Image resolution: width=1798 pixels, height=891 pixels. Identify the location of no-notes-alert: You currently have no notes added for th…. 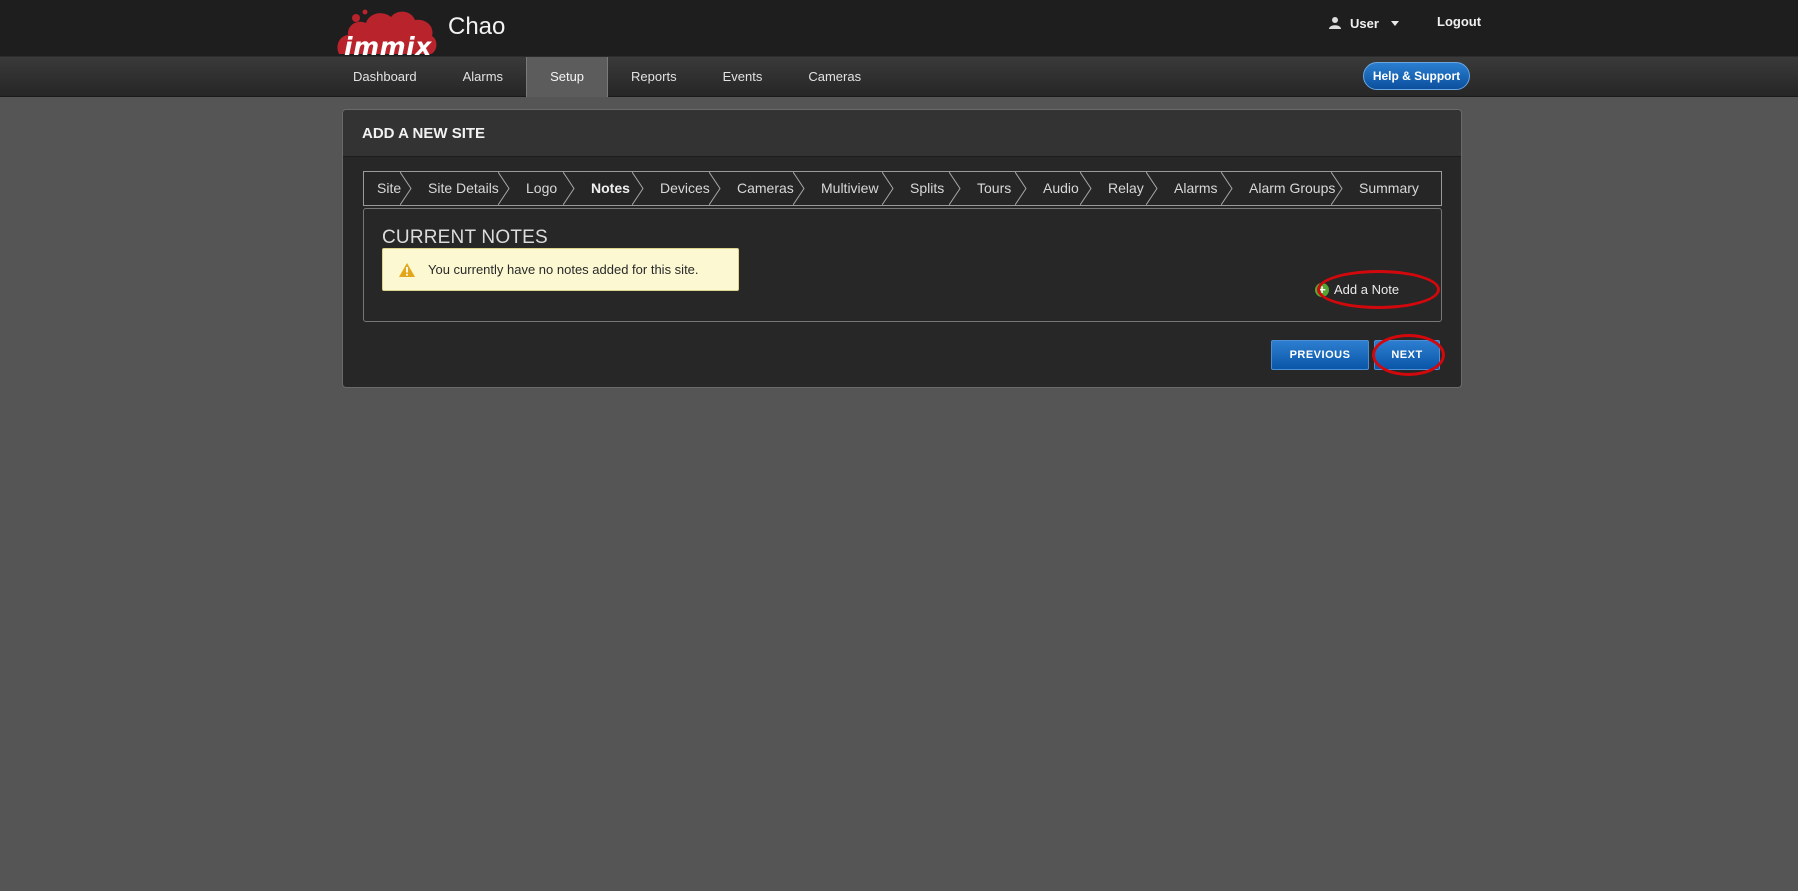
(560, 269).